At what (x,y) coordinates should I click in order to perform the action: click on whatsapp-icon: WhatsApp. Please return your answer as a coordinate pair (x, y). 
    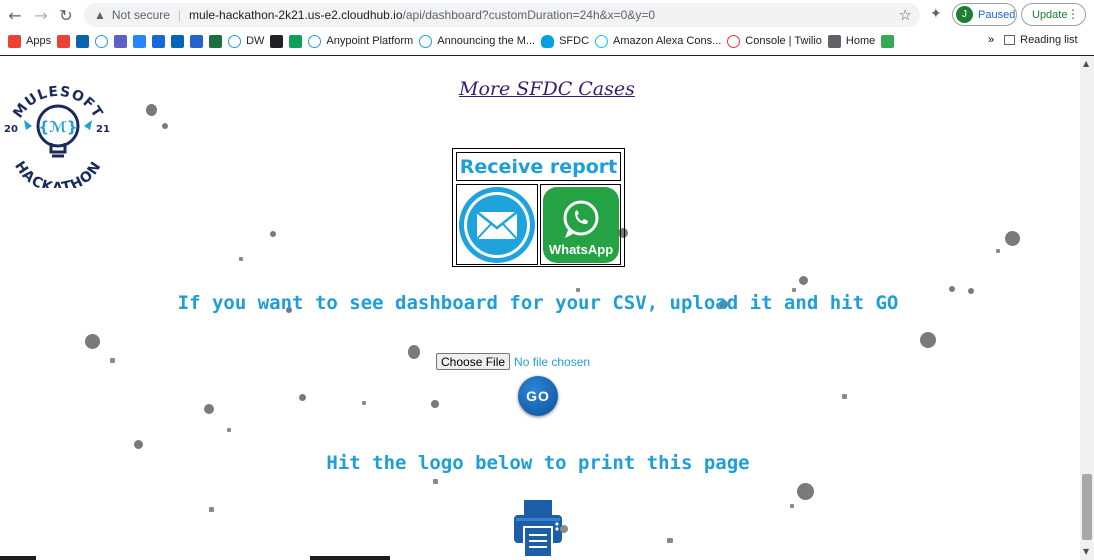
    Looking at the image, I should click on (581, 225).